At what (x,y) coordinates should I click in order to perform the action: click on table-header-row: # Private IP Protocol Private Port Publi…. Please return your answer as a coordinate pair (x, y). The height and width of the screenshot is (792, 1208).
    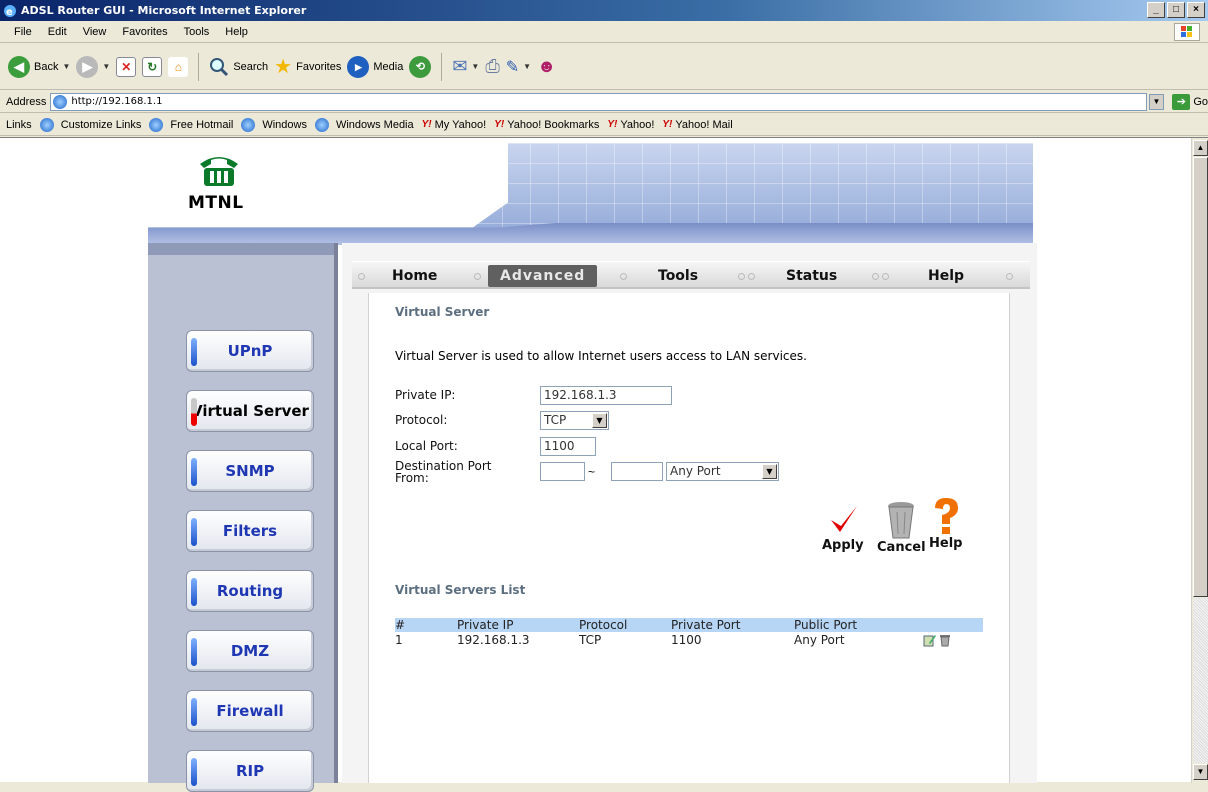
    Looking at the image, I should click on (689, 625).